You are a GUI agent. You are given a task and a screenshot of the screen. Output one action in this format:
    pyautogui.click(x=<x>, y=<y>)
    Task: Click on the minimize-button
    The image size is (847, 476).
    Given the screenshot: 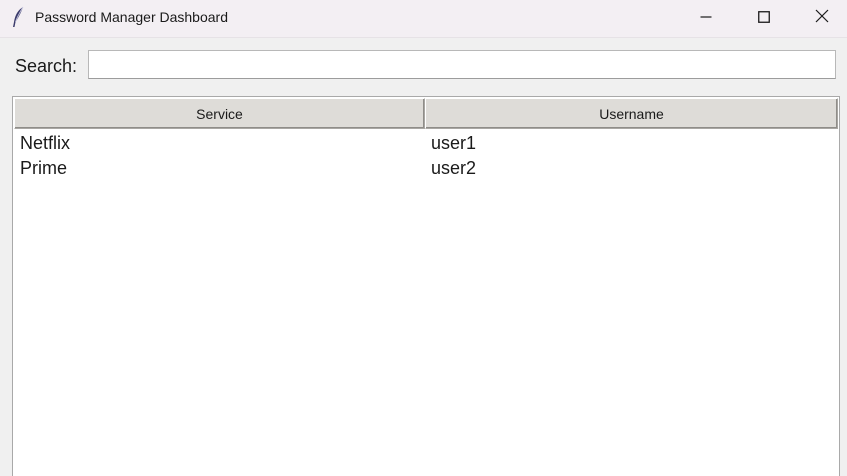 What is the action you would take?
    pyautogui.click(x=706, y=18)
    